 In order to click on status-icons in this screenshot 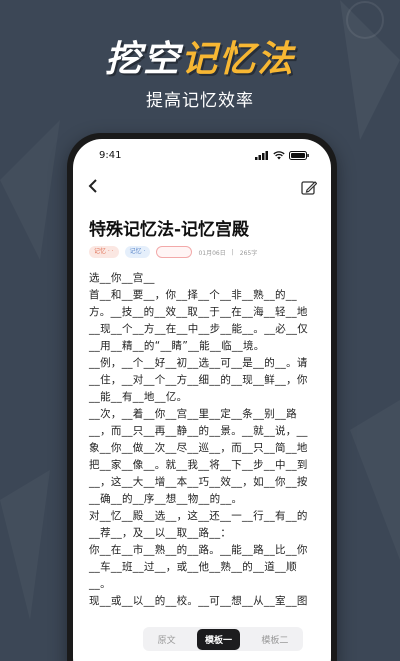, I will do `click(282, 155)`.